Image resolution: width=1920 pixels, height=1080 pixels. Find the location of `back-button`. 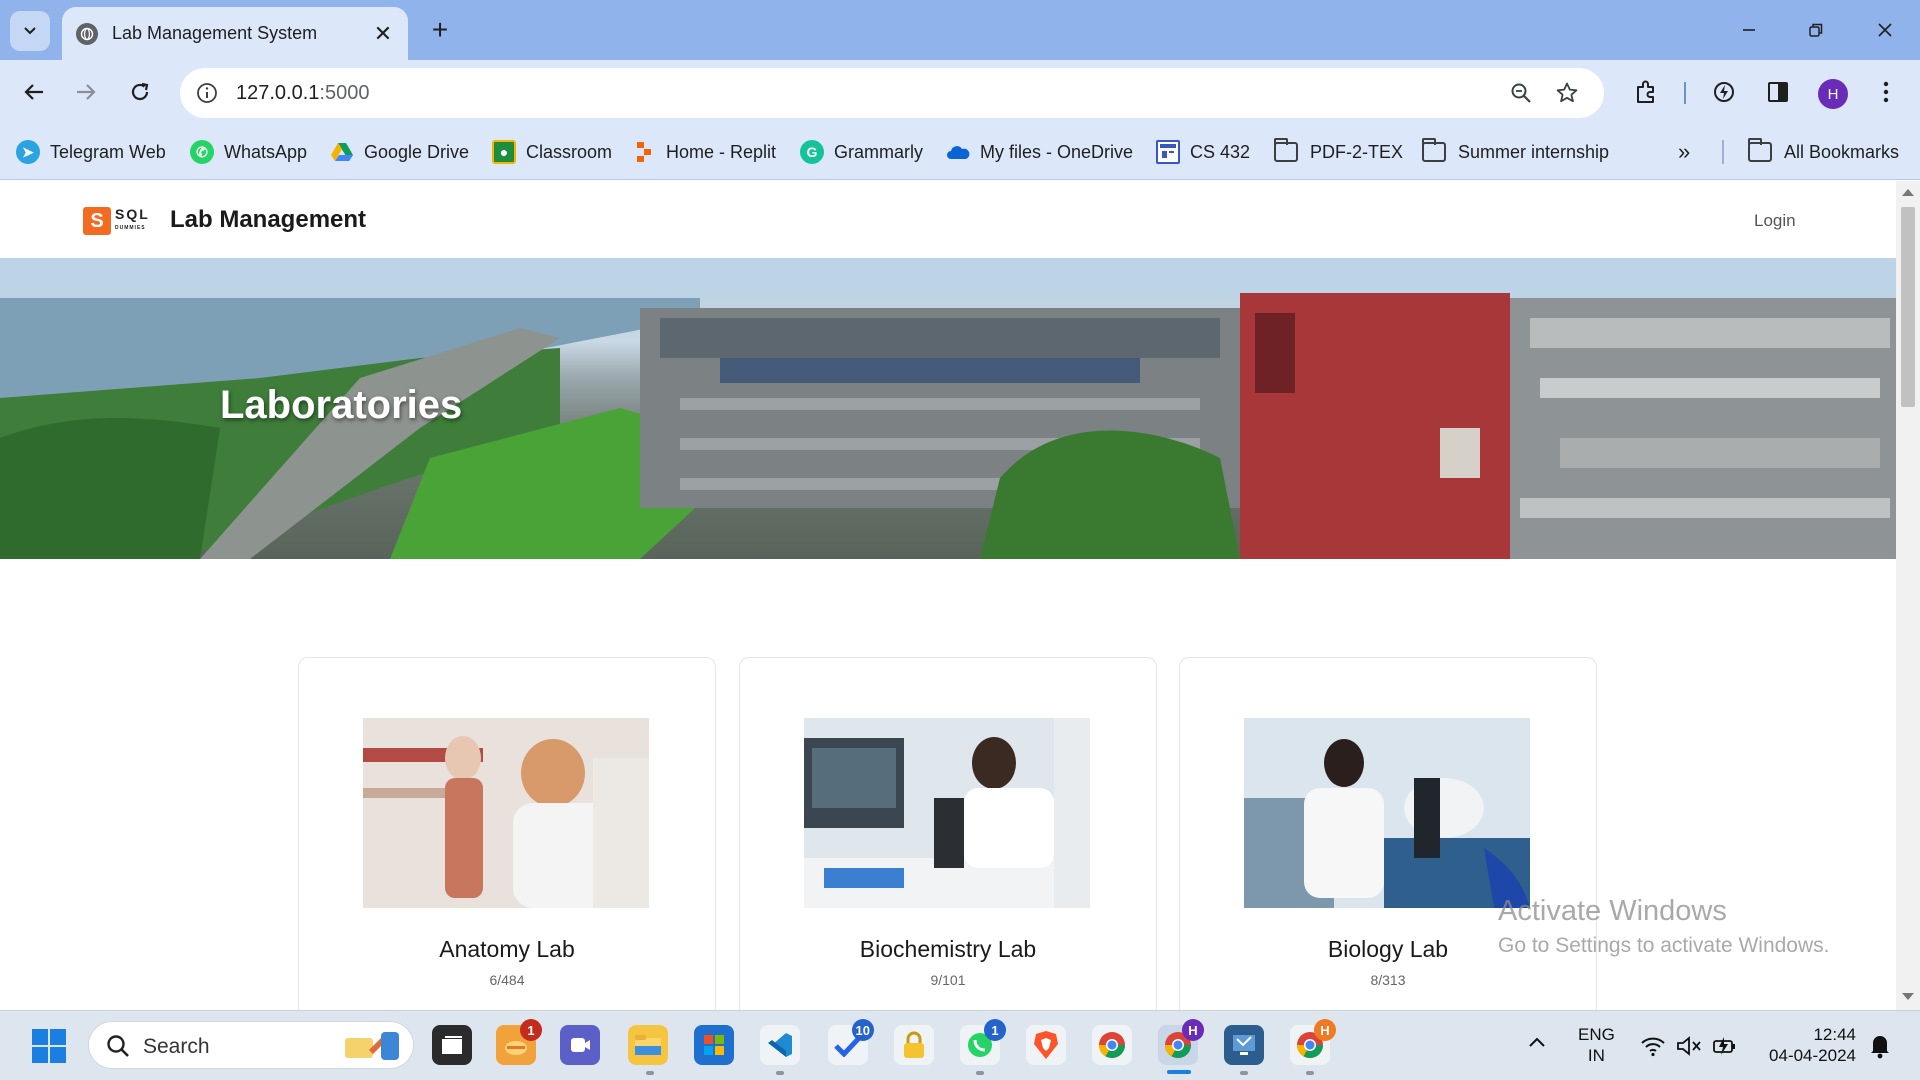

back-button is located at coordinates (34, 92).